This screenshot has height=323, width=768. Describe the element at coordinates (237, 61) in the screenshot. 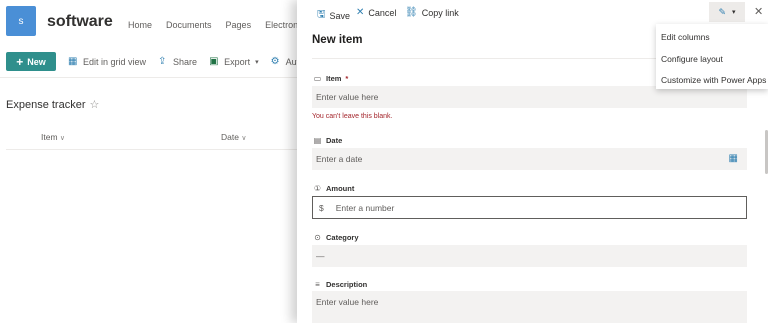

I see `export-label: Export` at that location.